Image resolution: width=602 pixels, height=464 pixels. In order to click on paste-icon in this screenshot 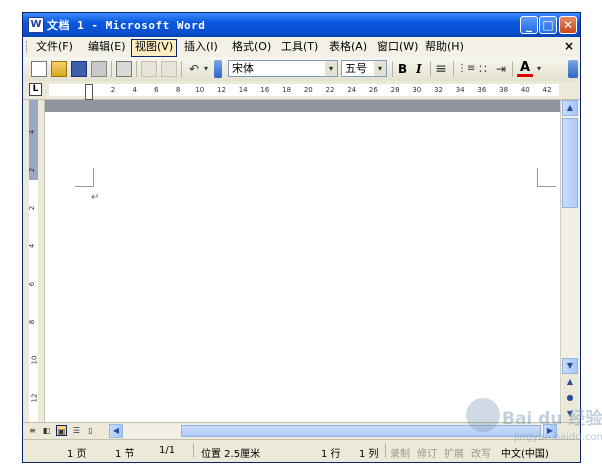, I will do `click(169, 69)`.